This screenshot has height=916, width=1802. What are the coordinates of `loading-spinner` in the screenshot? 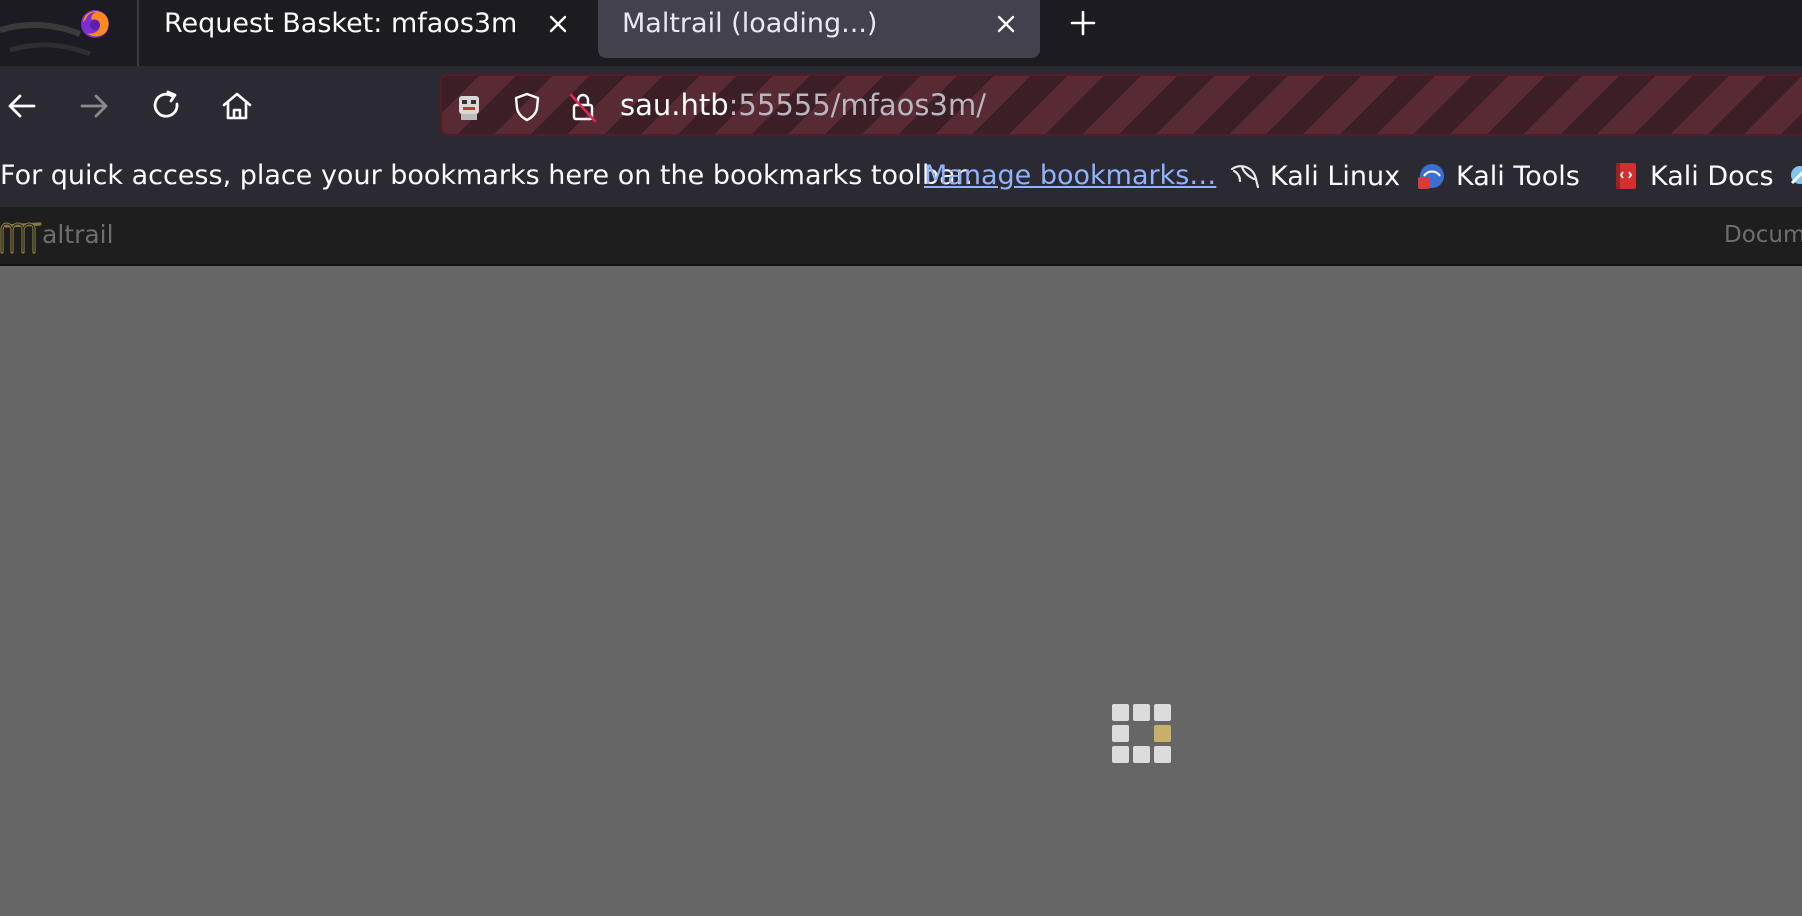 It's located at (1143, 735).